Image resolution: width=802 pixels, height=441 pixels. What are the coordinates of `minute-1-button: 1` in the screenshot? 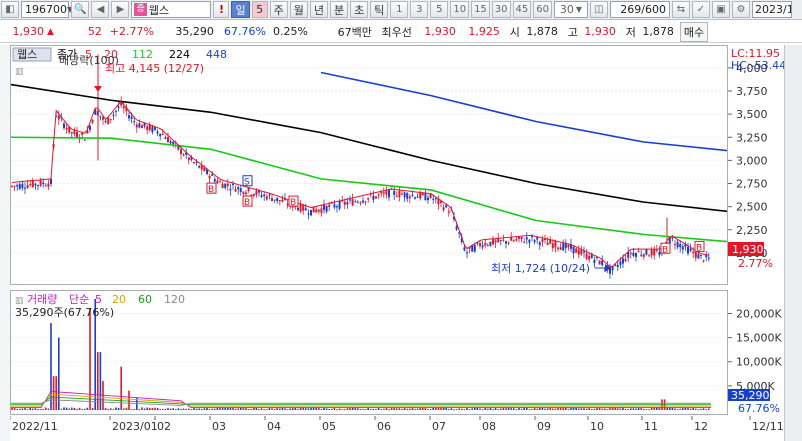 It's located at (399, 9).